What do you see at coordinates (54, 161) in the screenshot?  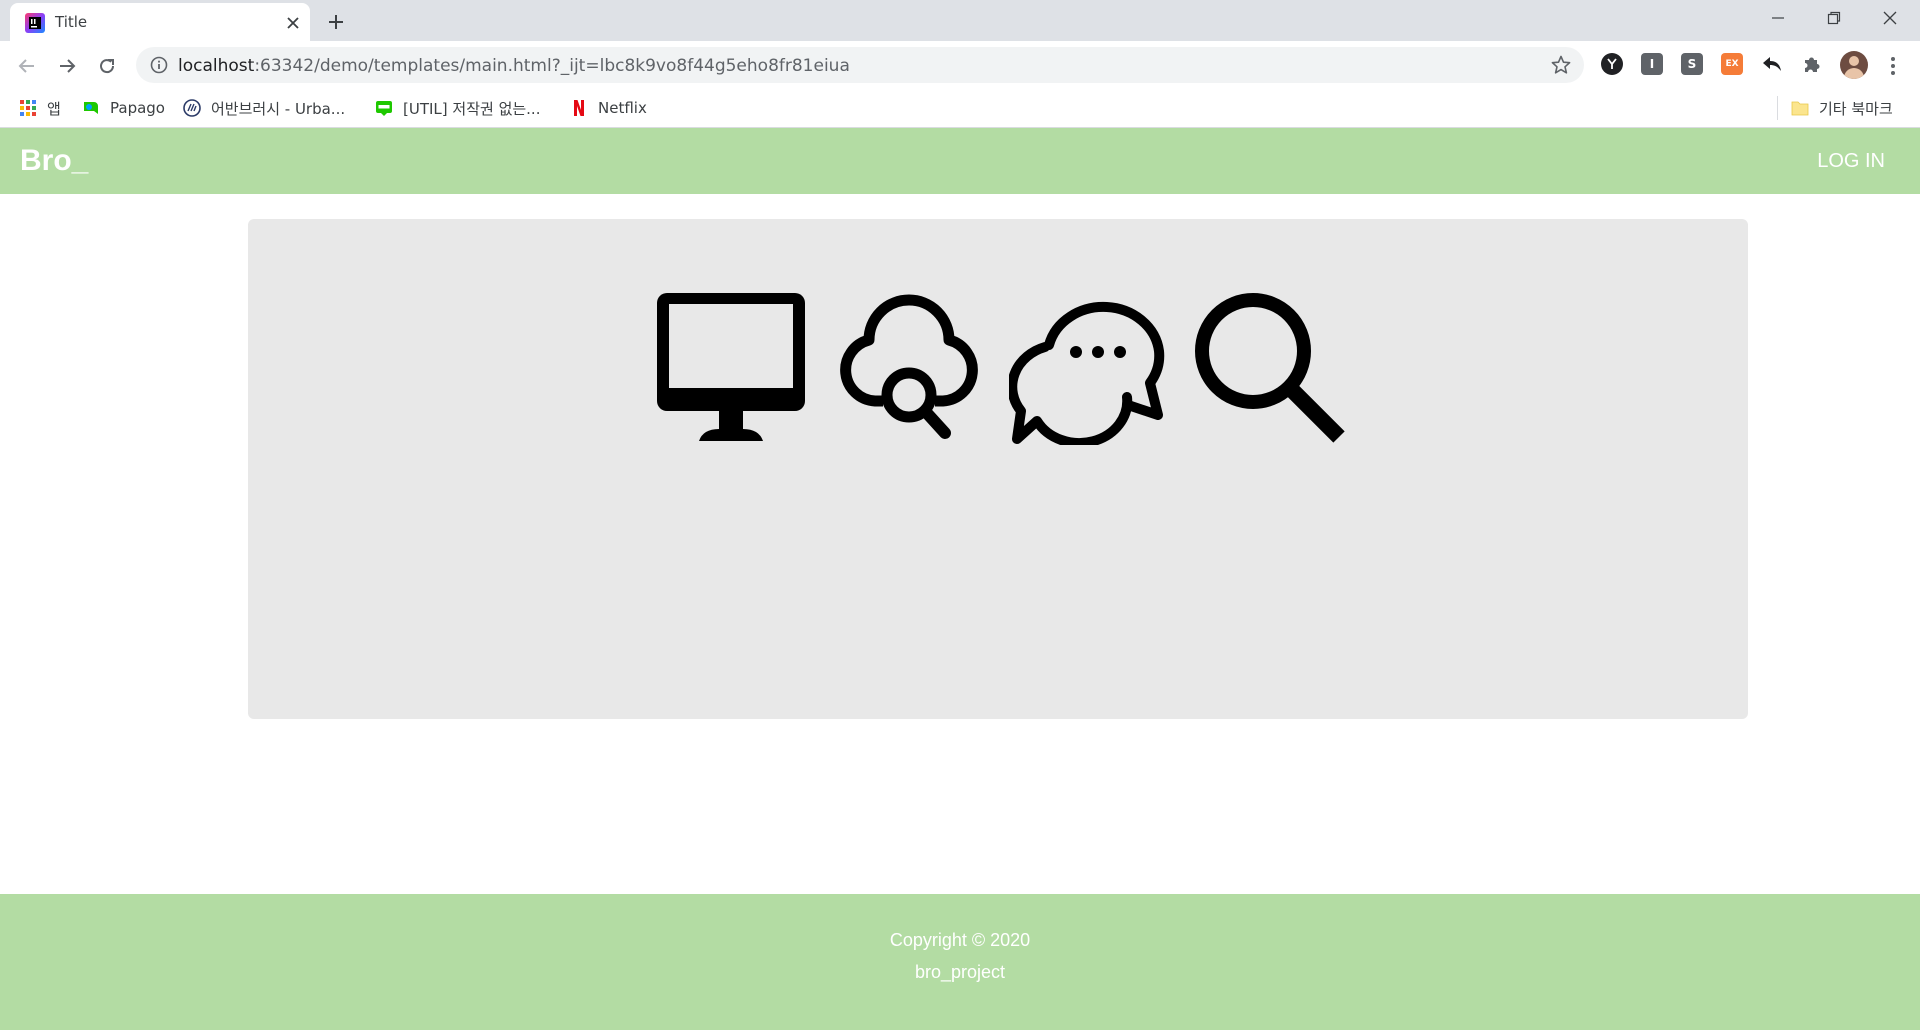 I see `brand-logo: Bro_` at bounding box center [54, 161].